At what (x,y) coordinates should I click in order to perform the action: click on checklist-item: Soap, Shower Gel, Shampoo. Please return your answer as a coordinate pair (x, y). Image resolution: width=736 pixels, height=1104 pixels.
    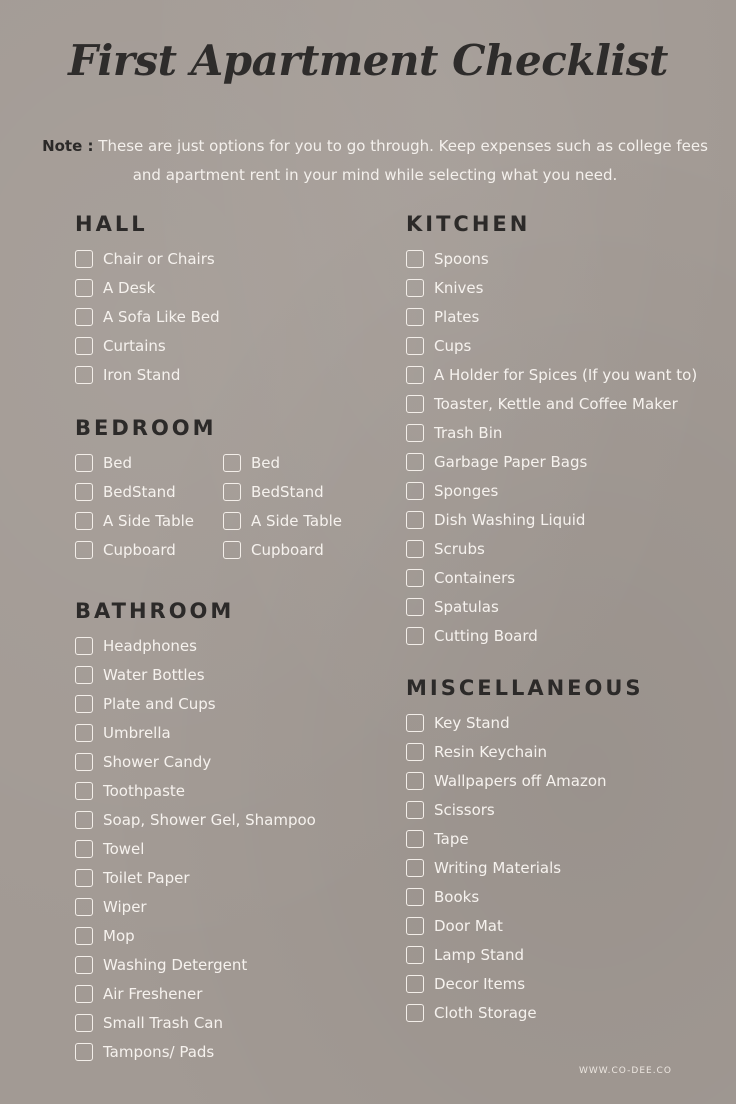
    Looking at the image, I should click on (195, 819).